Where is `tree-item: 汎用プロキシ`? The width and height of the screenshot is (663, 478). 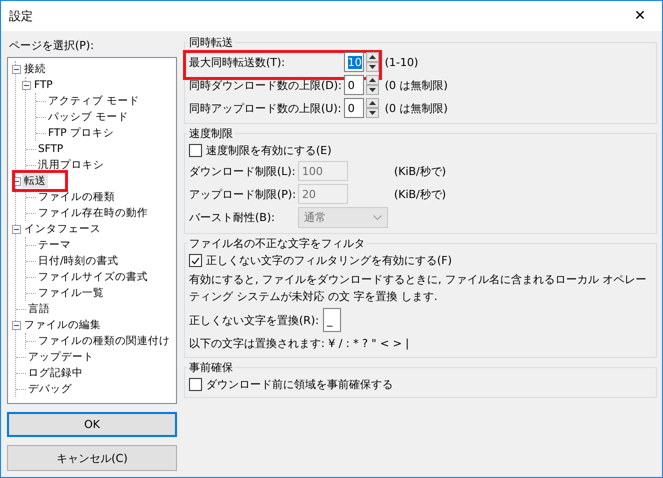
tree-item: 汎用プロキシ is located at coordinates (71, 165).